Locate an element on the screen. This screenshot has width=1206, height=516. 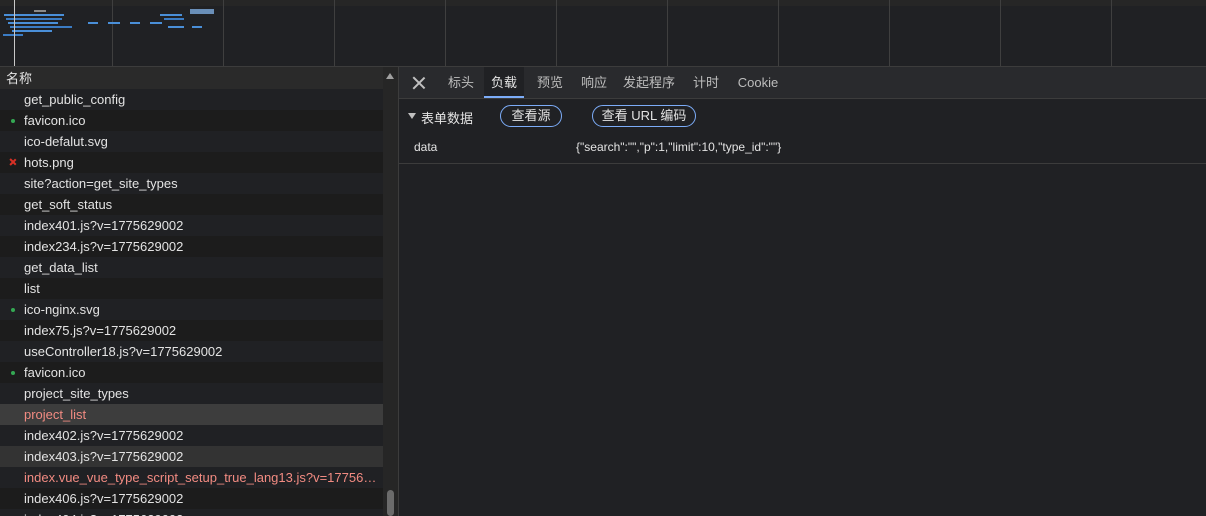
overview-top-band is located at coordinates (603, 3).